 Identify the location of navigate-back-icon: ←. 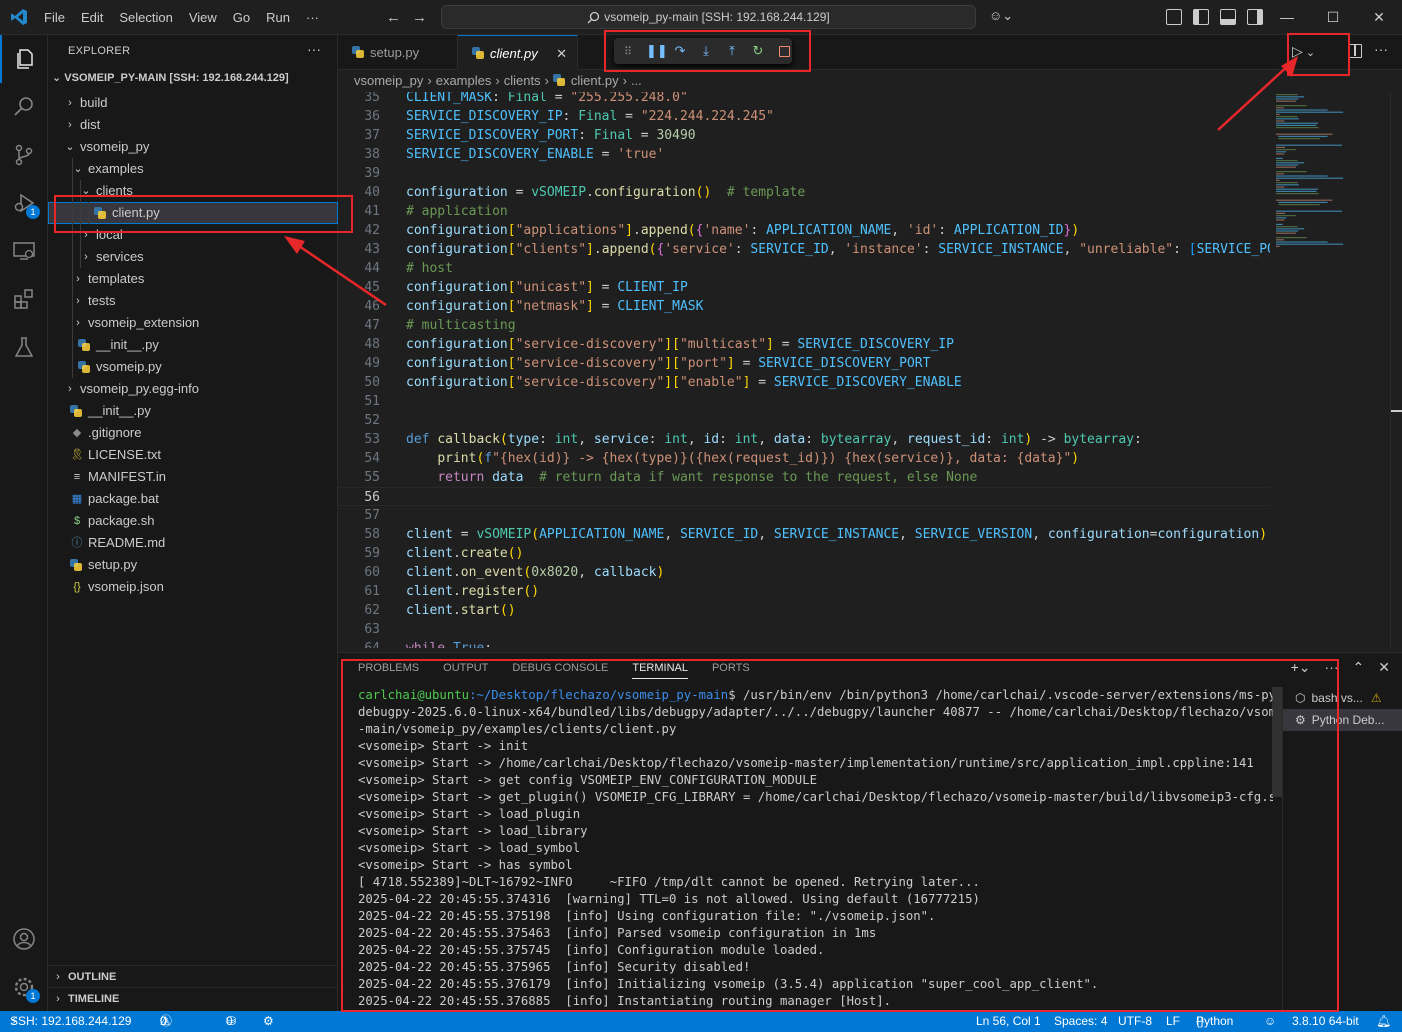
(393, 17).